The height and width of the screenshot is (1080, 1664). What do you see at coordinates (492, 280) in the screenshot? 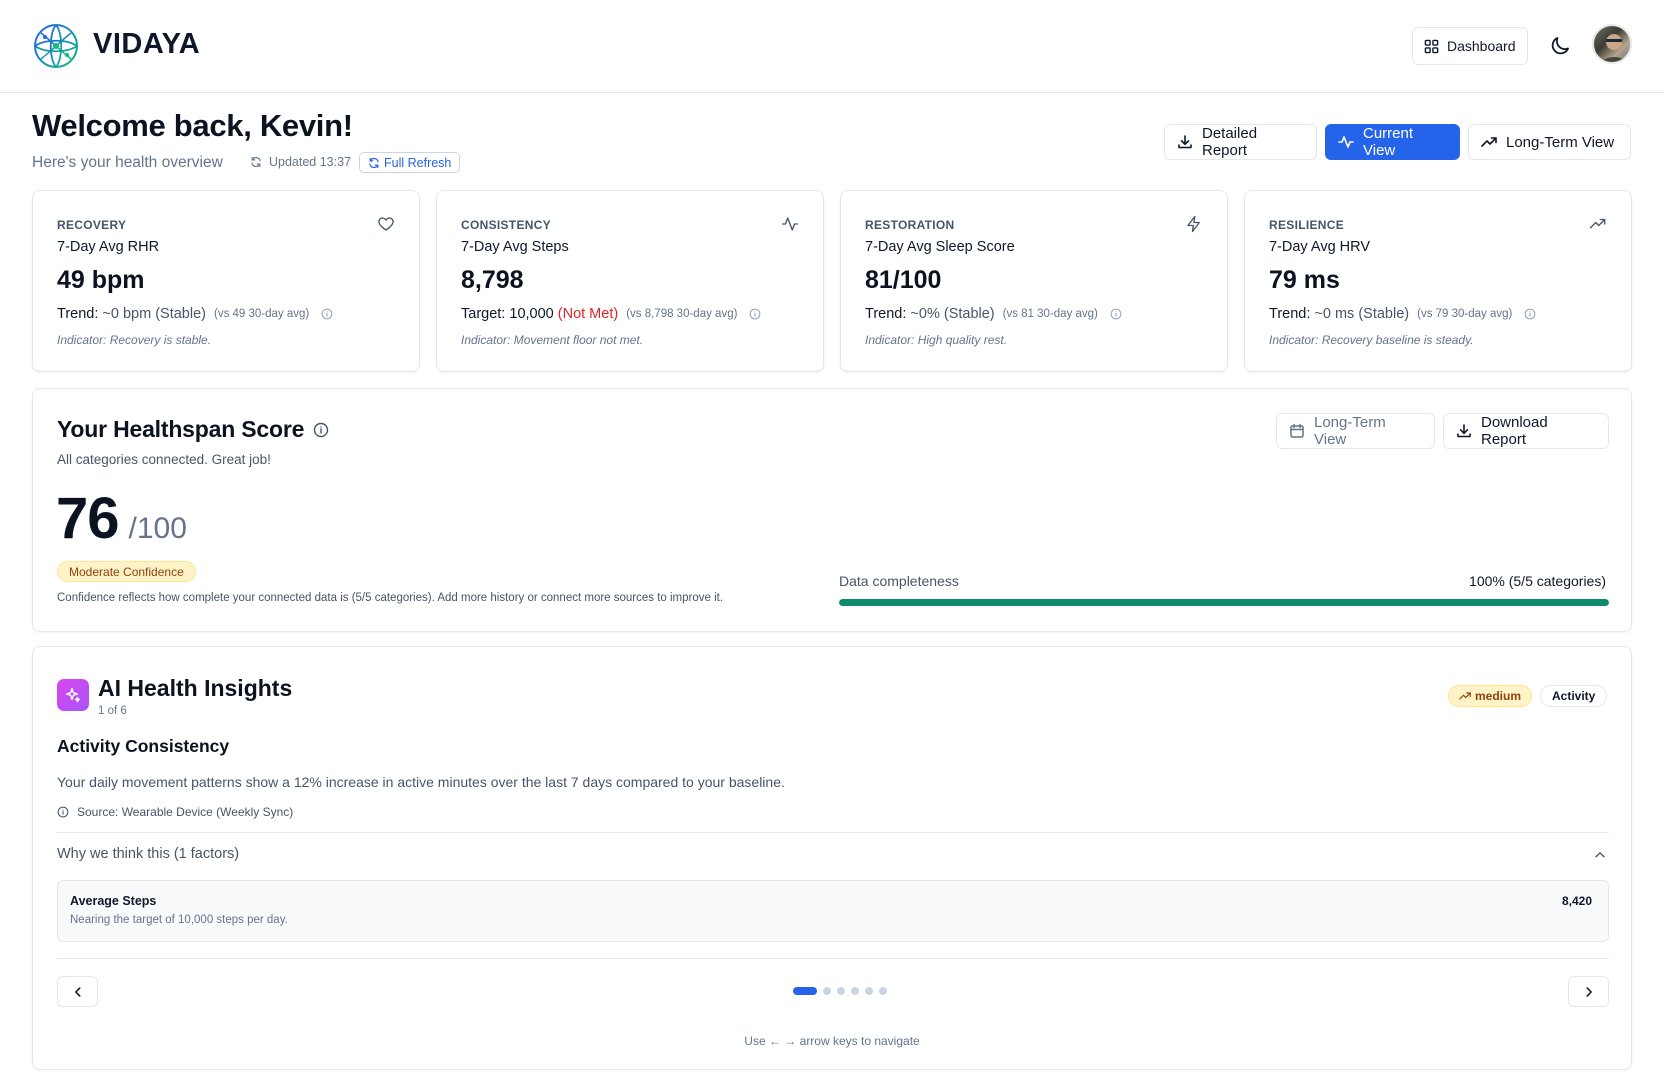
I see `card-value: 8,798` at bounding box center [492, 280].